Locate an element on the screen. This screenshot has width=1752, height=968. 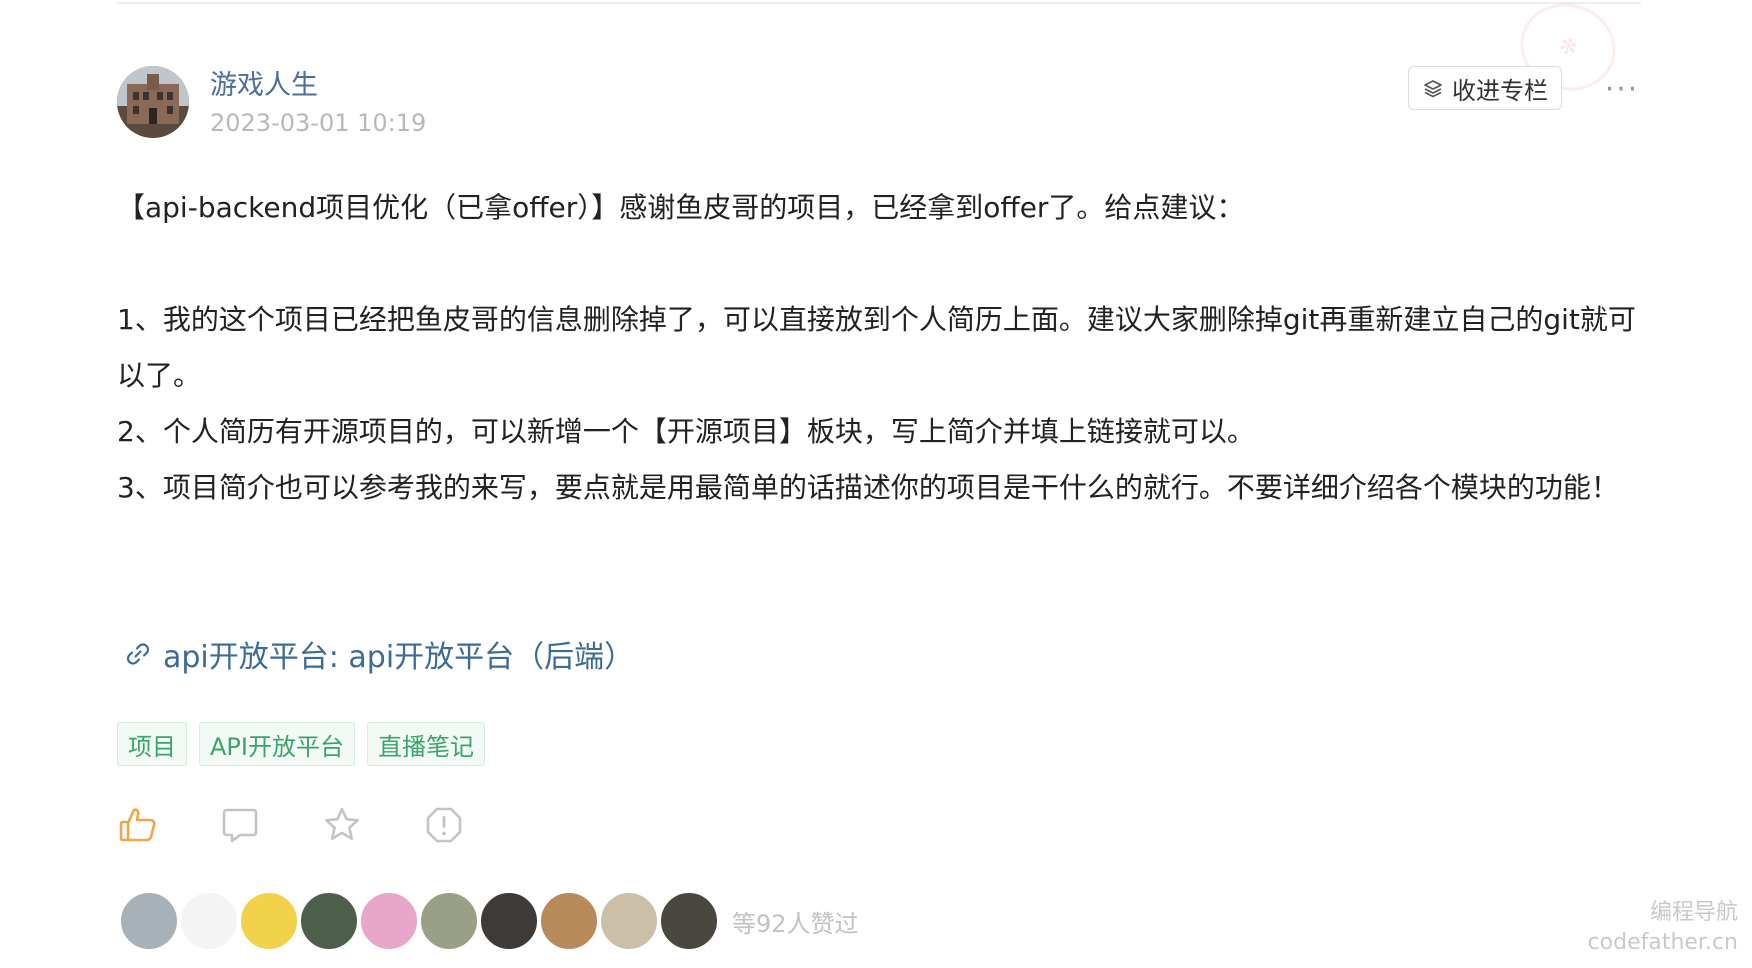
comment-icon is located at coordinates (240, 825).